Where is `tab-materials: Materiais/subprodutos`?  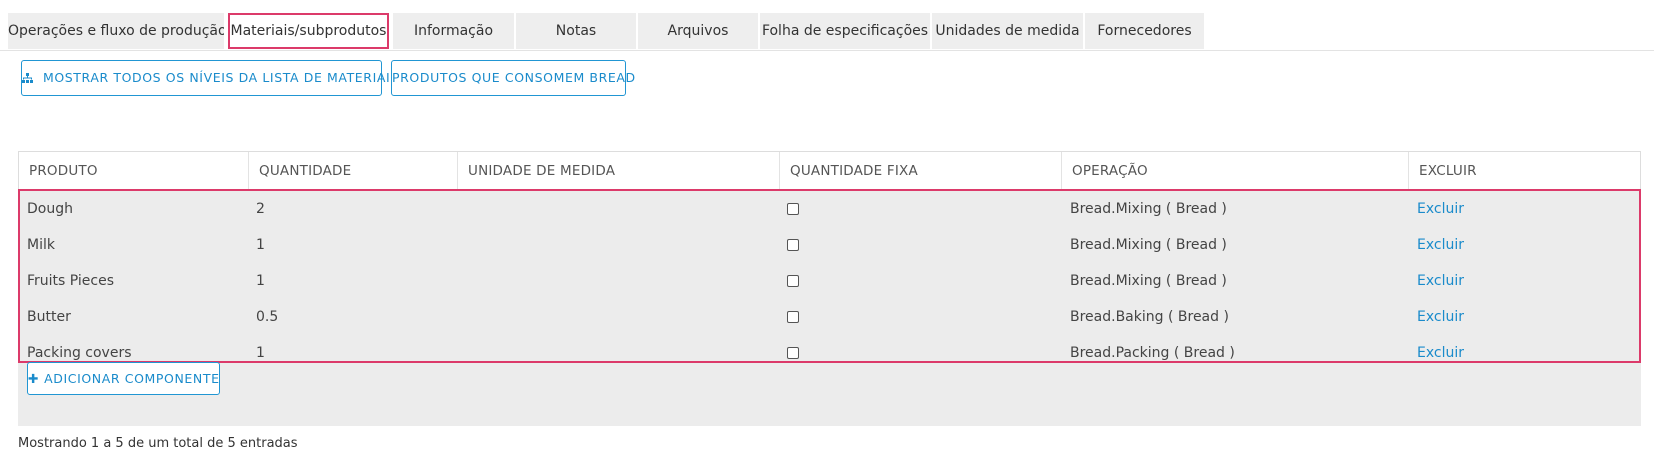 tab-materials: Materiais/subprodutos is located at coordinates (308, 31).